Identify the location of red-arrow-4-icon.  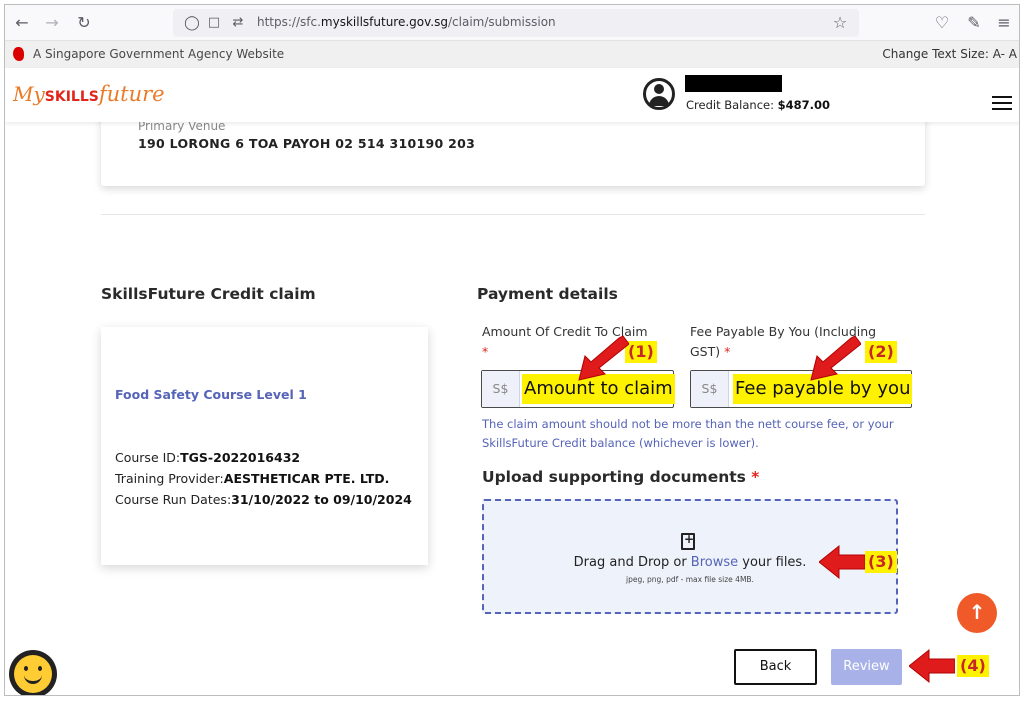
(932, 666).